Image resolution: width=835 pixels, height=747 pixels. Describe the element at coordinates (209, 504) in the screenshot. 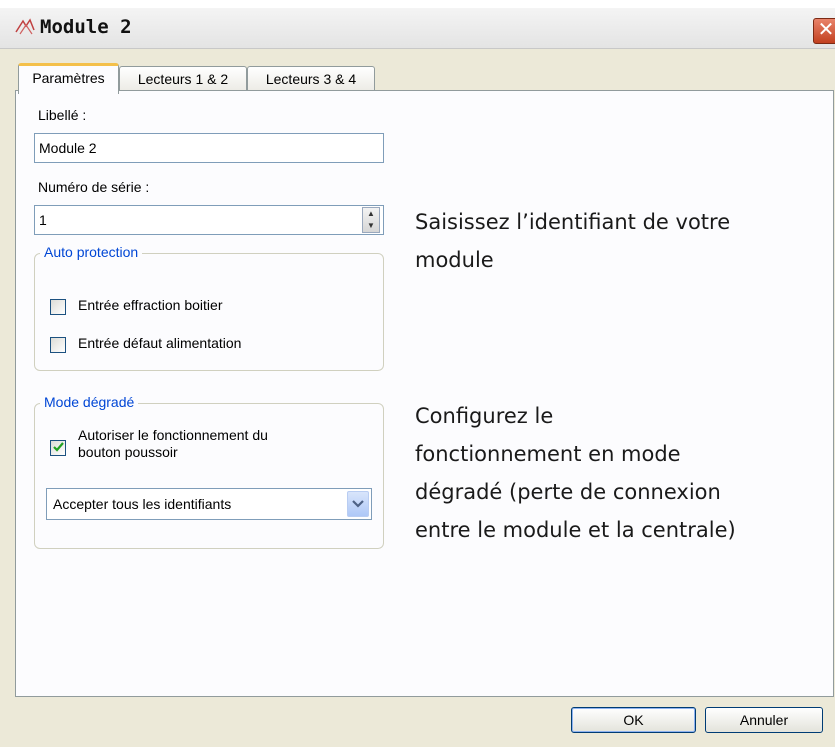

I see `identifiants-select: Accepter tous les identifiants` at that location.